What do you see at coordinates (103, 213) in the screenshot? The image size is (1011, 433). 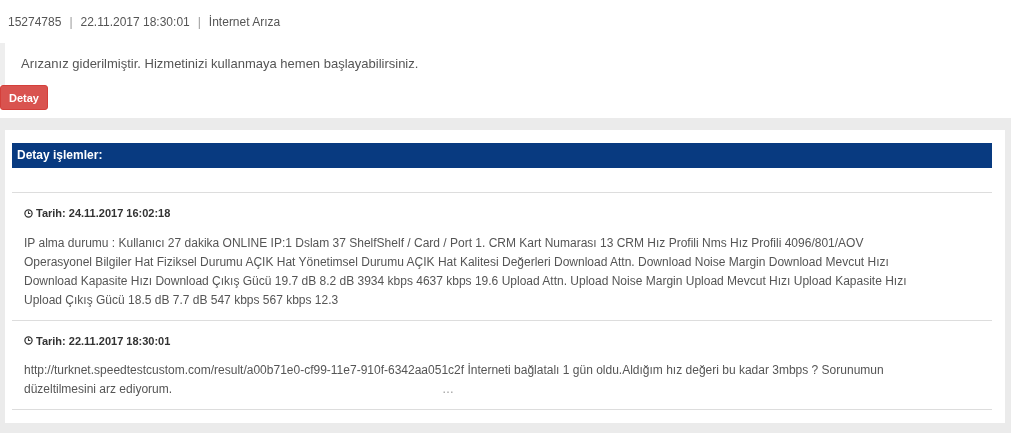 I see `entry-date: Tarih: 24.11.2017 16:02:18` at bounding box center [103, 213].